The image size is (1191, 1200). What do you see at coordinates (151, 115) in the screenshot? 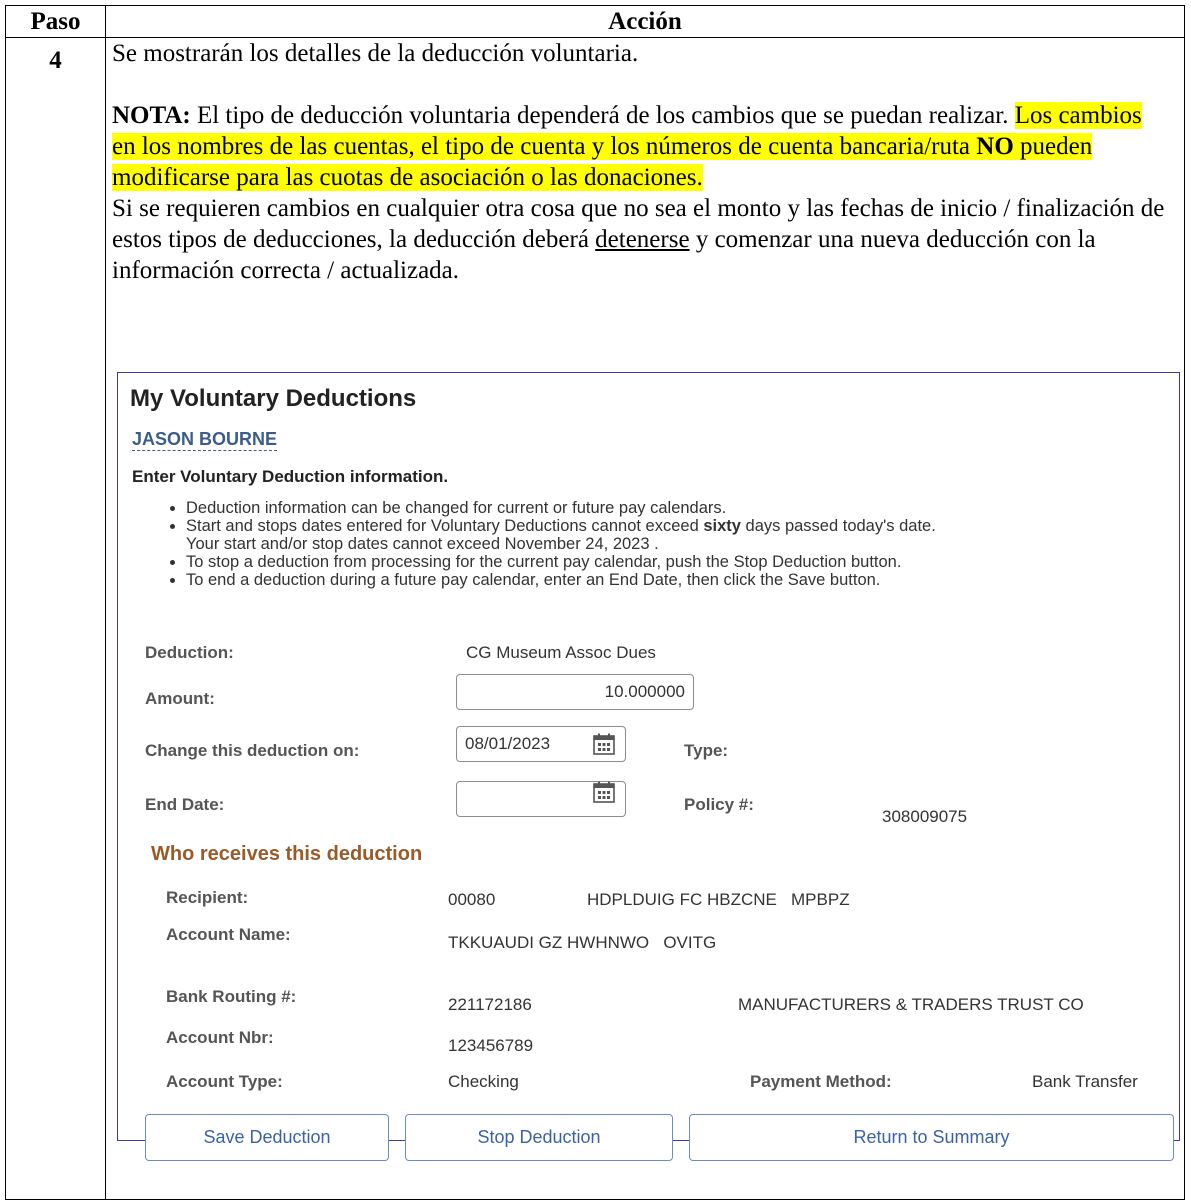
I see `nota-label: NOTA:` at bounding box center [151, 115].